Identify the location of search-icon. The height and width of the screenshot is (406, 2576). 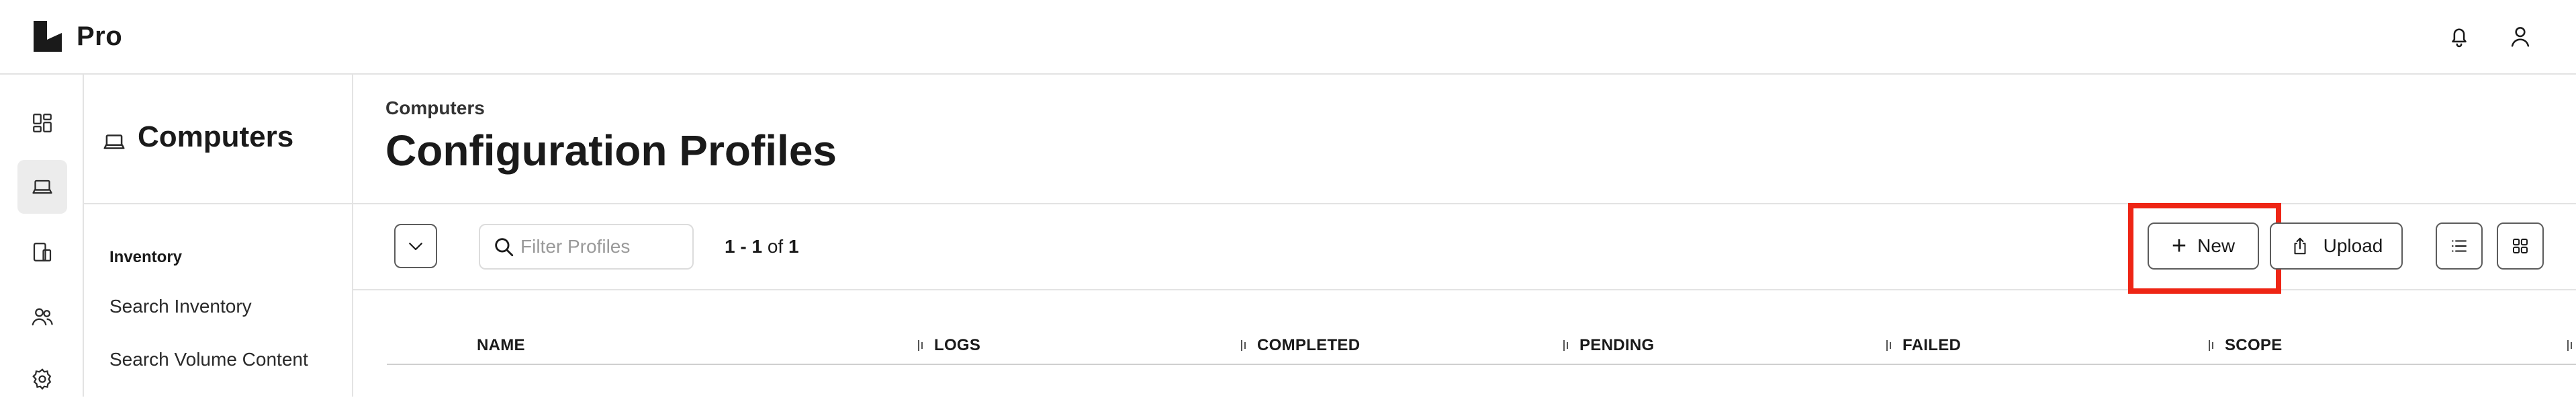
(504, 247).